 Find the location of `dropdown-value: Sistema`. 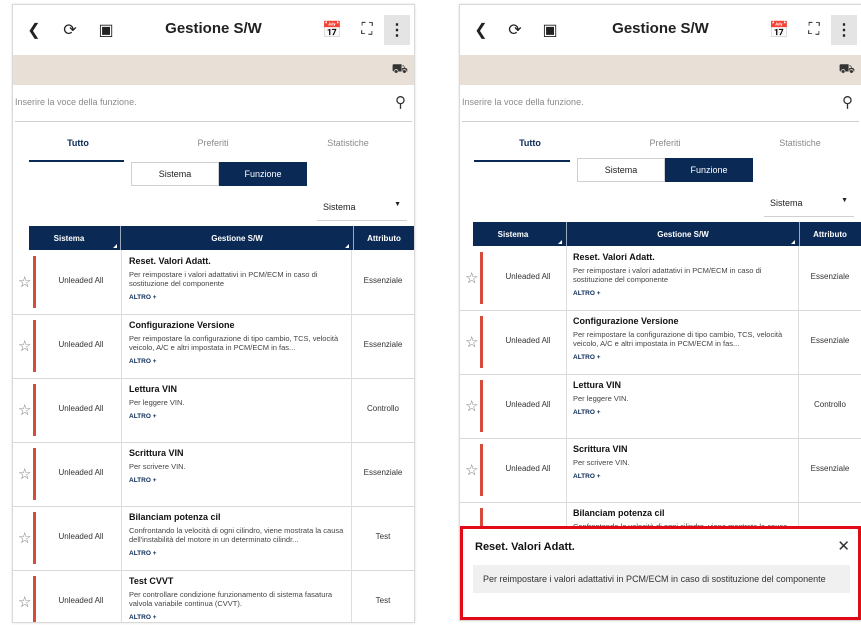

dropdown-value: Sistema is located at coordinates (786, 203).